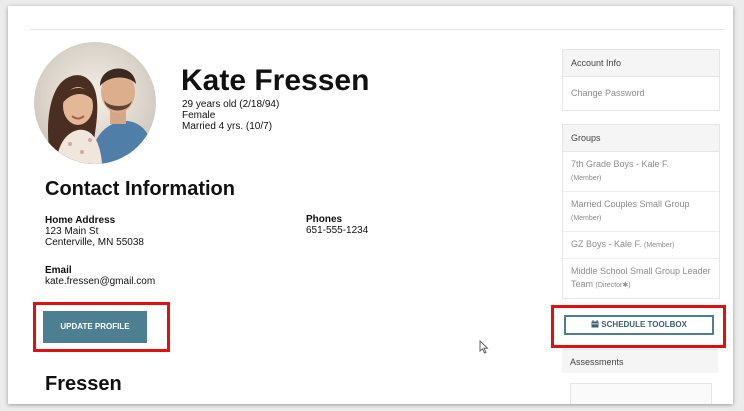 This screenshot has width=744, height=411. I want to click on profile-name: Kate Fressen, so click(275, 80).